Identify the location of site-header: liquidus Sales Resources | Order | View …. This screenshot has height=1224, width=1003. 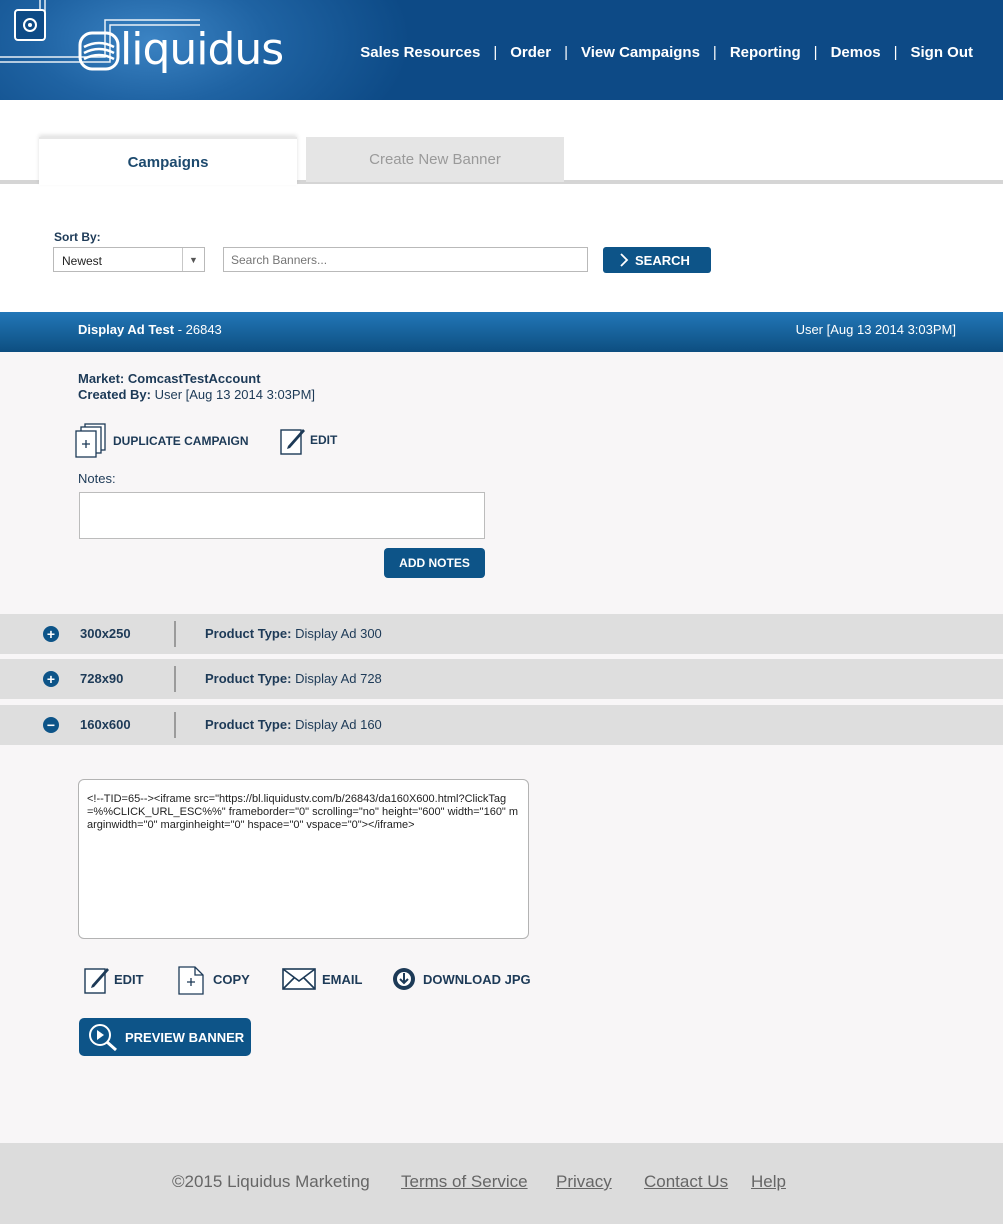
(501, 50).